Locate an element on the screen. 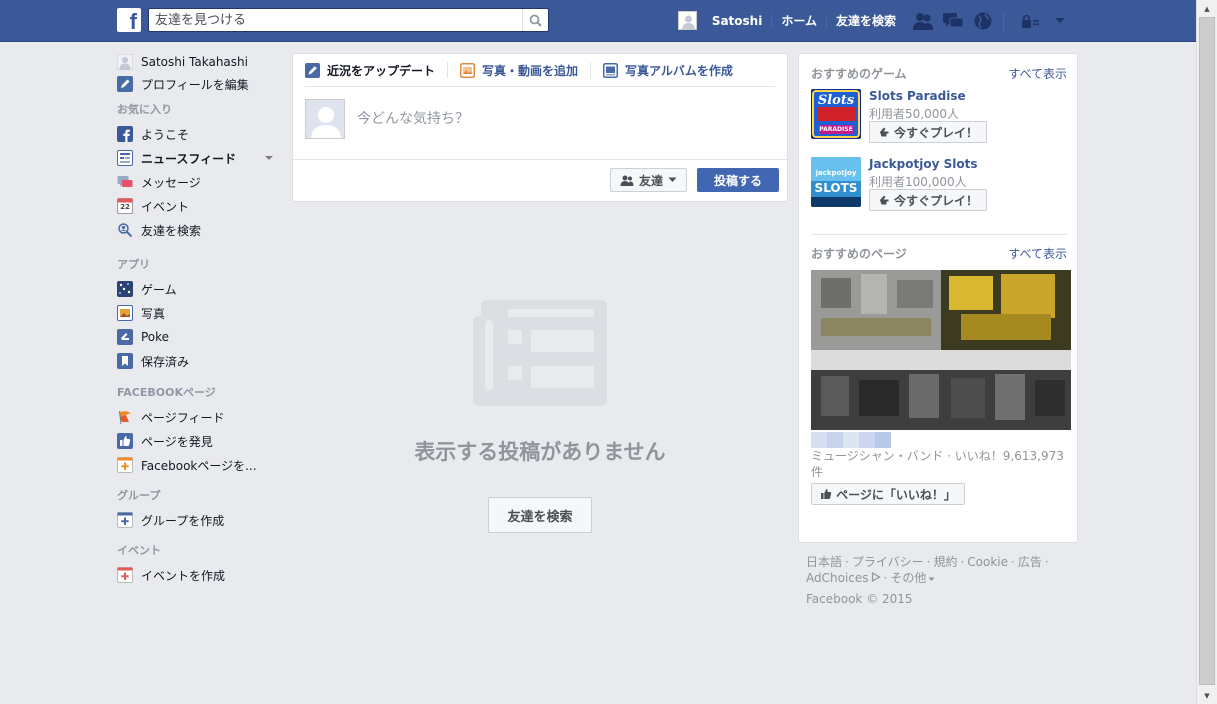 The width and height of the screenshot is (1217, 704). messages-icon is located at coordinates (953, 21).